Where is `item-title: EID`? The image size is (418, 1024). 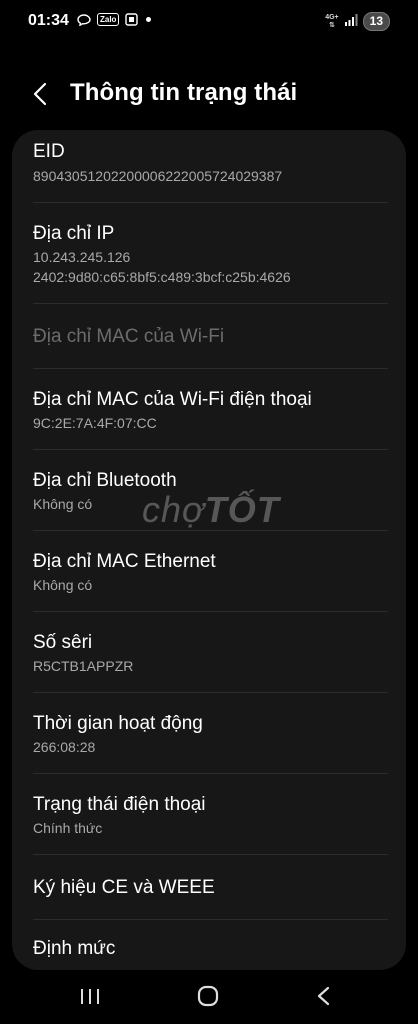 item-title: EID is located at coordinates (49, 151).